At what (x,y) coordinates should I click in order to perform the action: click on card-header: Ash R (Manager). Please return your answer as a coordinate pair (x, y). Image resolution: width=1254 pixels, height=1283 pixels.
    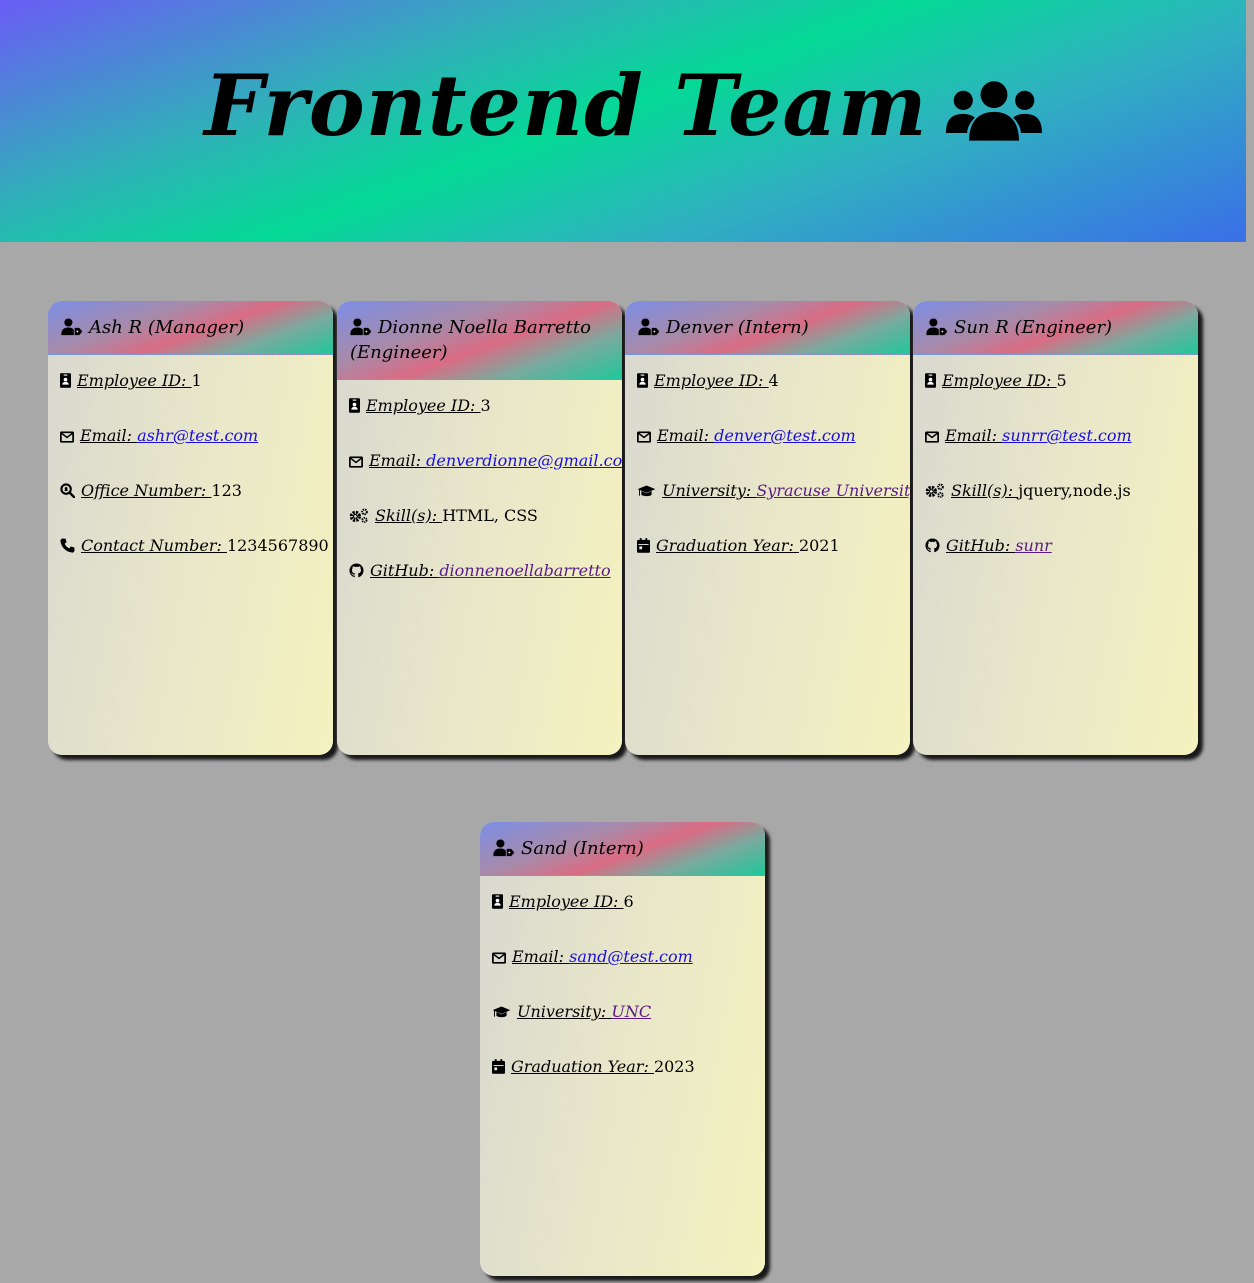
    Looking at the image, I should click on (190, 328).